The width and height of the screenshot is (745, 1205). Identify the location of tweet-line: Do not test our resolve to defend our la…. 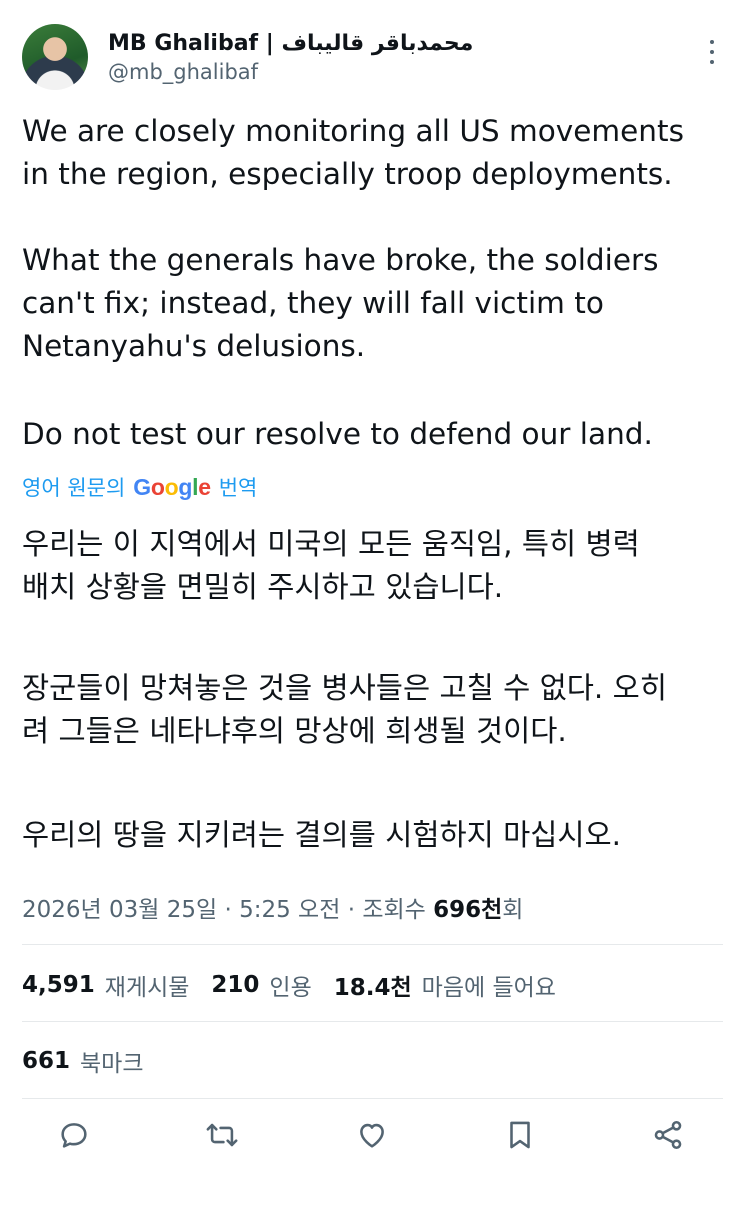
(337, 434).